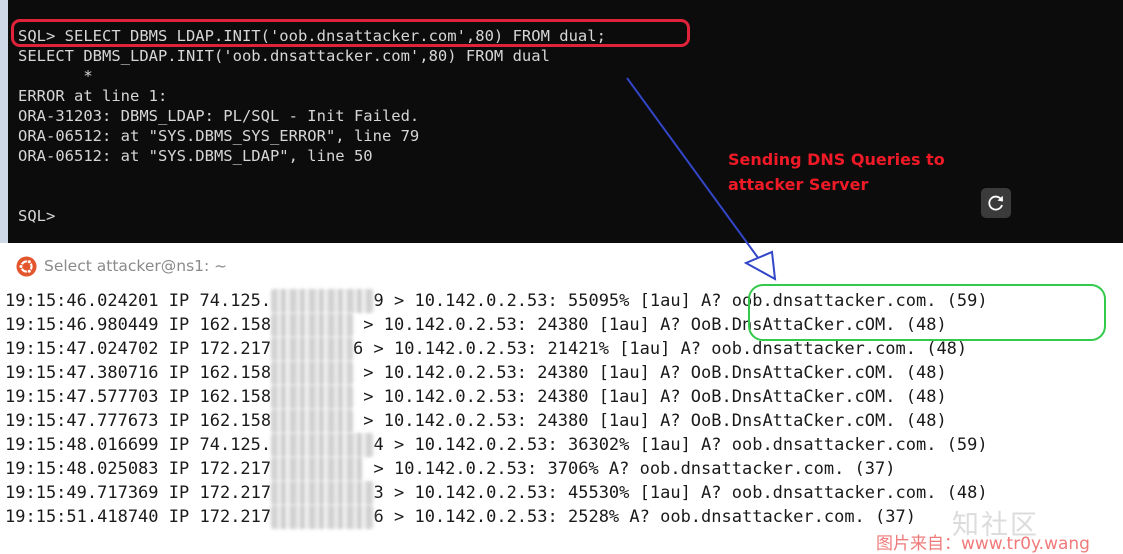  I want to click on log-time: 19:15:46.980449, so click(87, 325).